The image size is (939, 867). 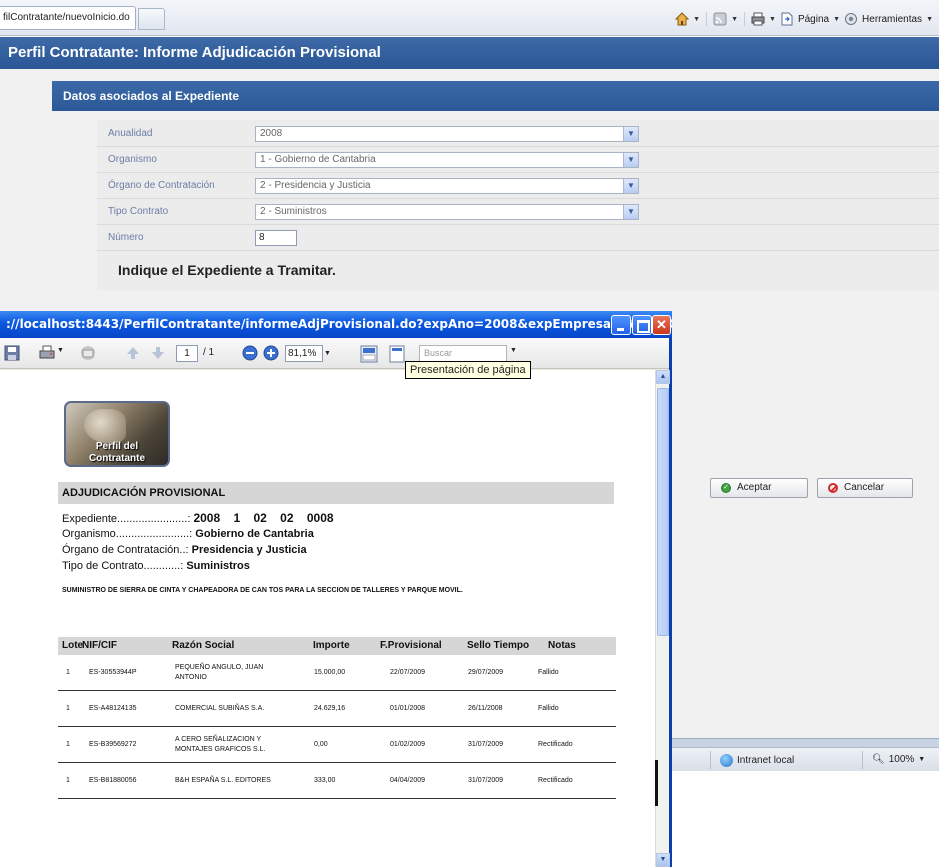 I want to click on select-value: 2 - Suministros, so click(x=293, y=211).